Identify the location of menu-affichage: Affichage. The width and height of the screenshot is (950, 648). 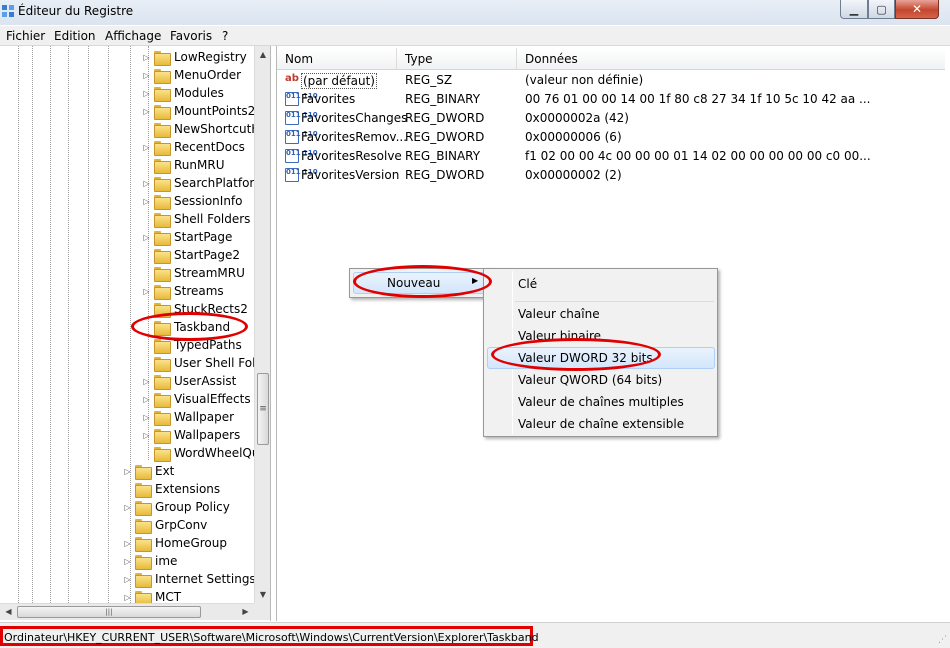
(133, 36).